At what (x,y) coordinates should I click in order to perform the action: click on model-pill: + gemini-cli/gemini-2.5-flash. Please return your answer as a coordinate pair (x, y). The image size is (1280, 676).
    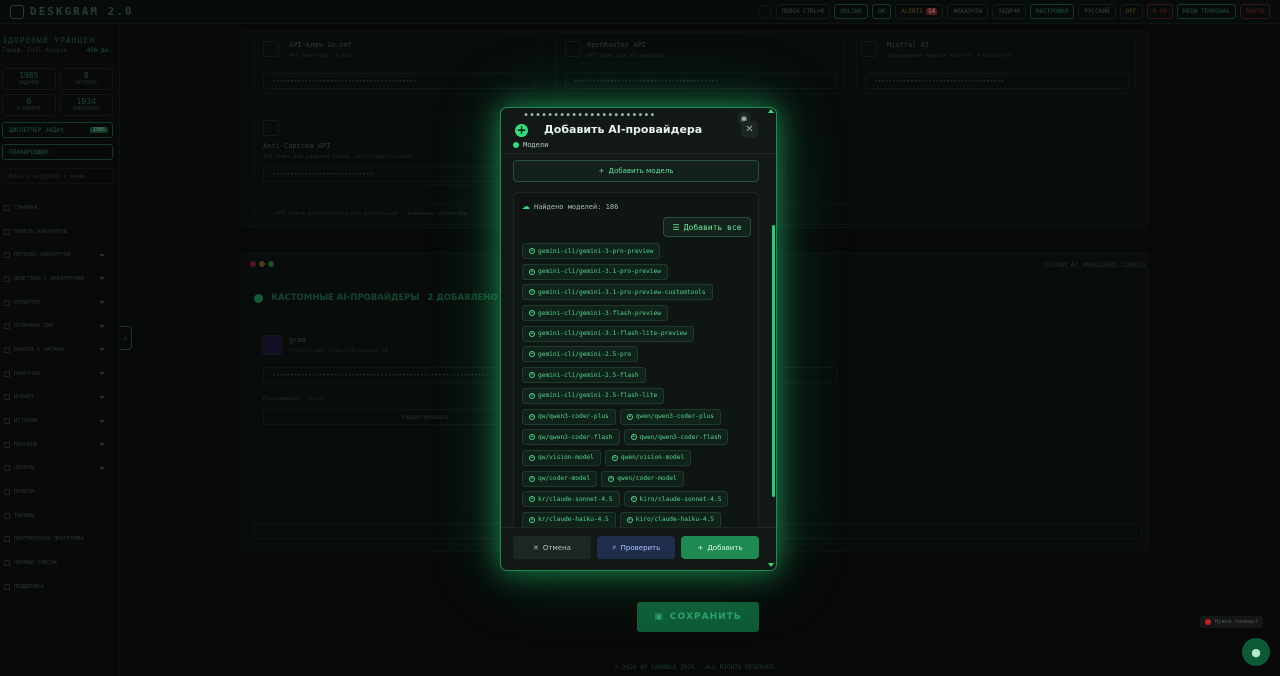
    Looking at the image, I should click on (584, 375).